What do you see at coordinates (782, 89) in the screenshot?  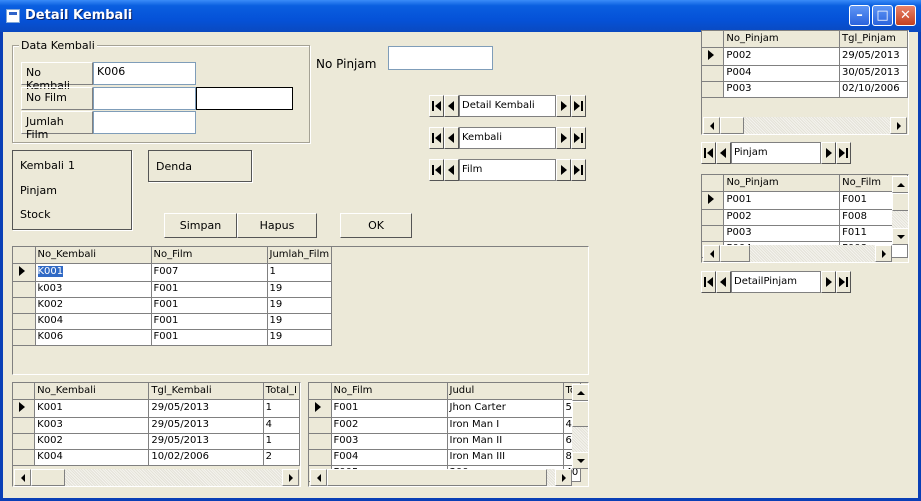 I see `table-cell: P003` at bounding box center [782, 89].